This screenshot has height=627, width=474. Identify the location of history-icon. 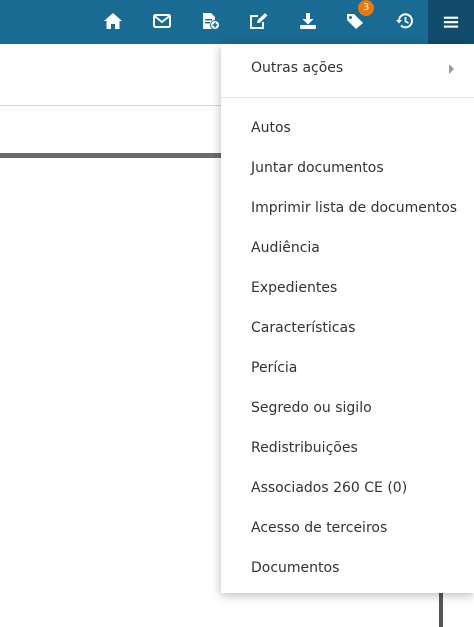
(405, 21).